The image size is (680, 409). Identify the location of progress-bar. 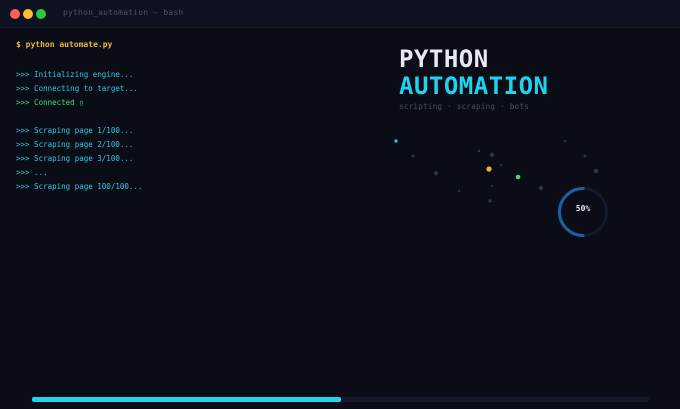
(340, 399).